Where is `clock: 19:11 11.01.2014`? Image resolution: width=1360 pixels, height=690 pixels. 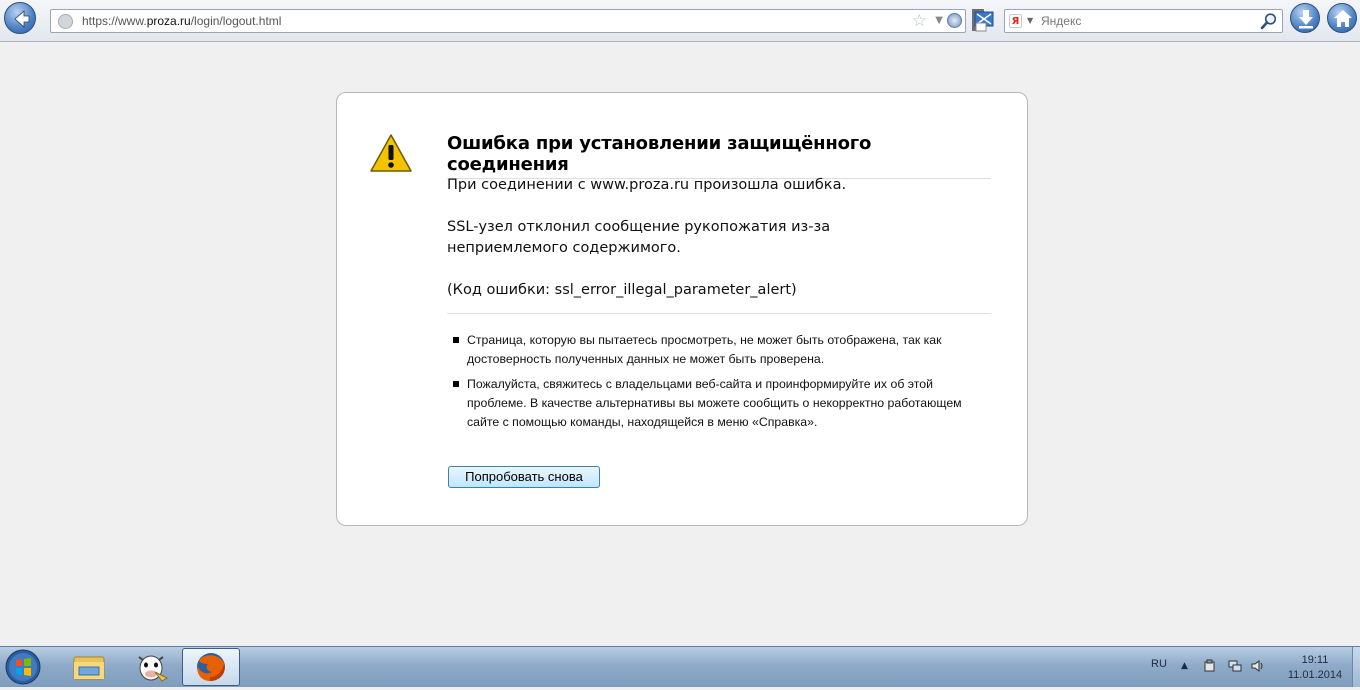 clock: 19:11 11.01.2014 is located at coordinates (1315, 668).